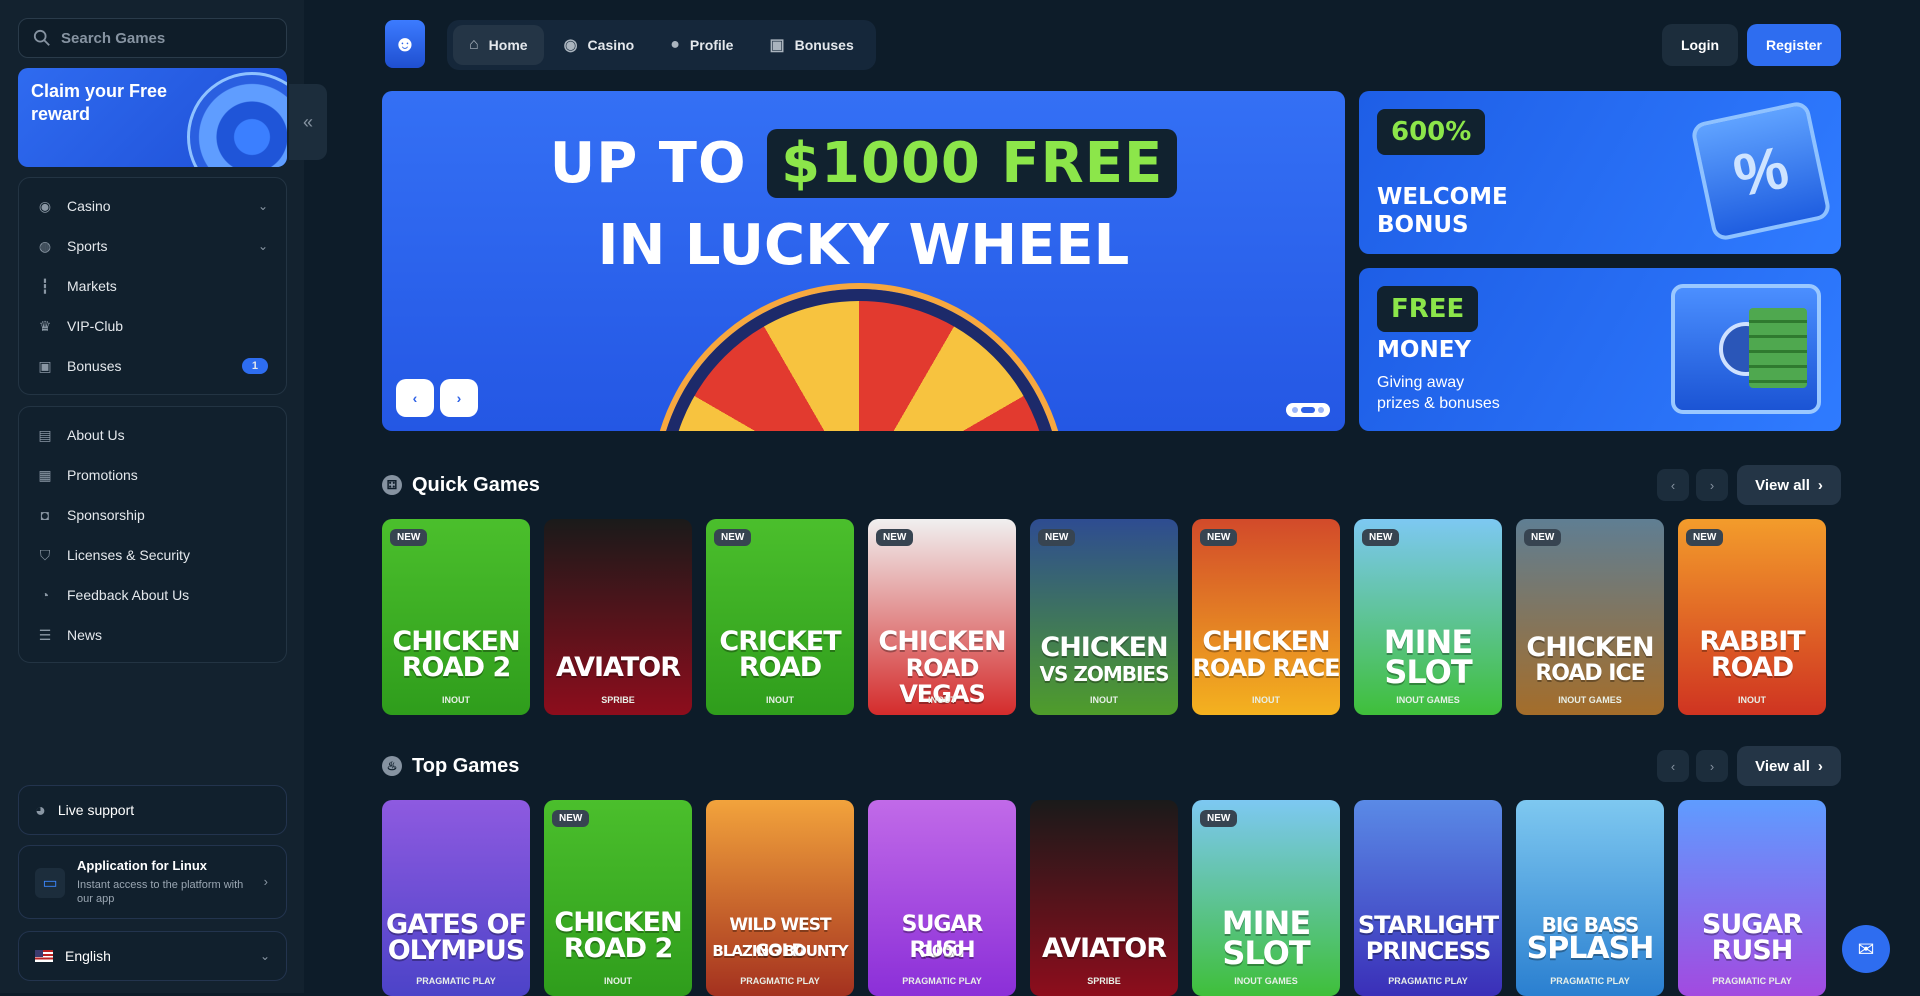 Image resolution: width=1920 pixels, height=996 pixels. Describe the element at coordinates (262, 246) in the screenshot. I see `chevron-down-icon: ⌄` at that location.